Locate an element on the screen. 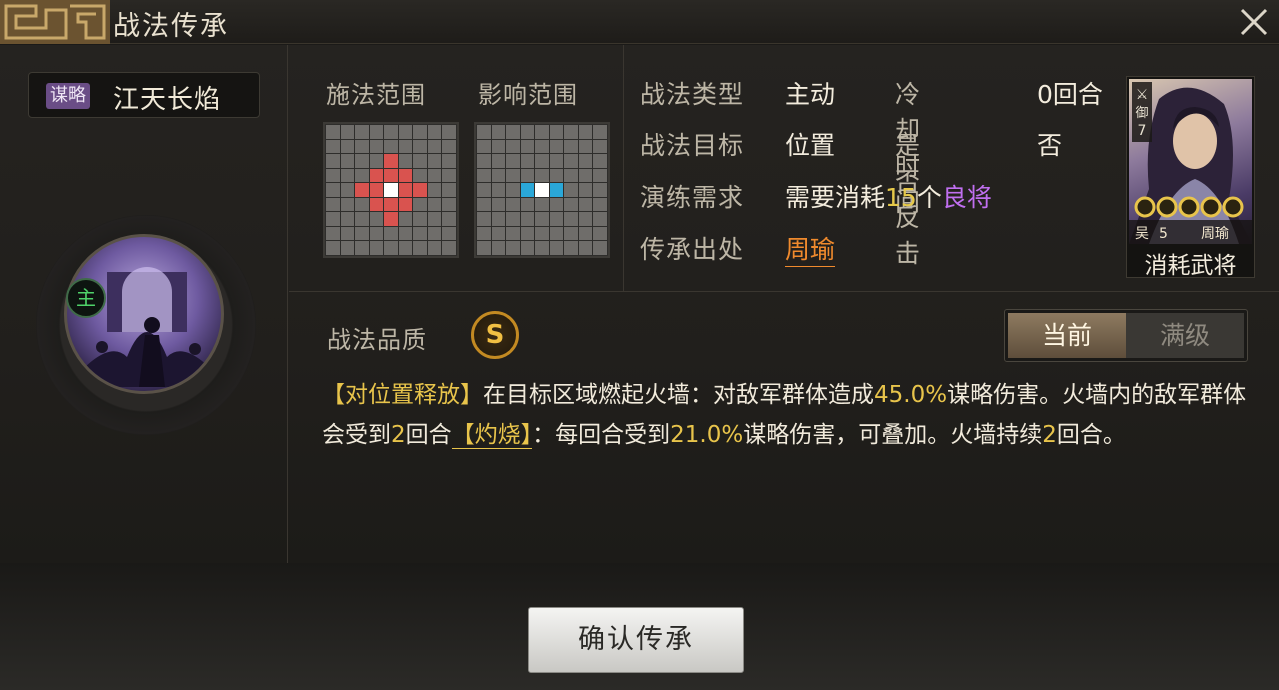  toggle-max-level-button: 满级 is located at coordinates (1185, 335).